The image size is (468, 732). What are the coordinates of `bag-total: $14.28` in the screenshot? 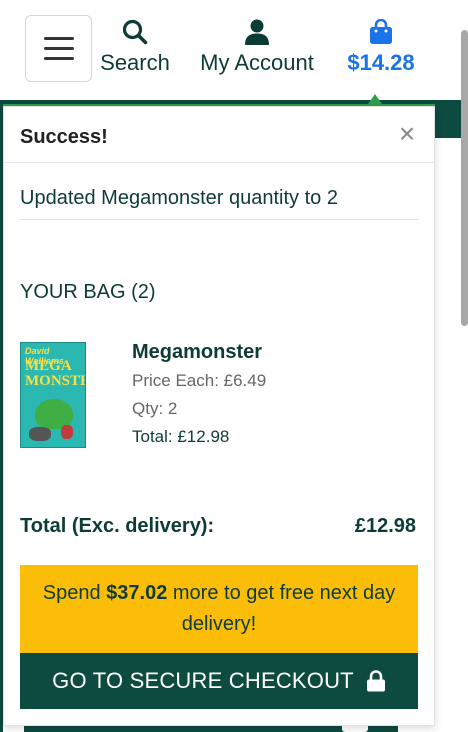 It's located at (381, 62).